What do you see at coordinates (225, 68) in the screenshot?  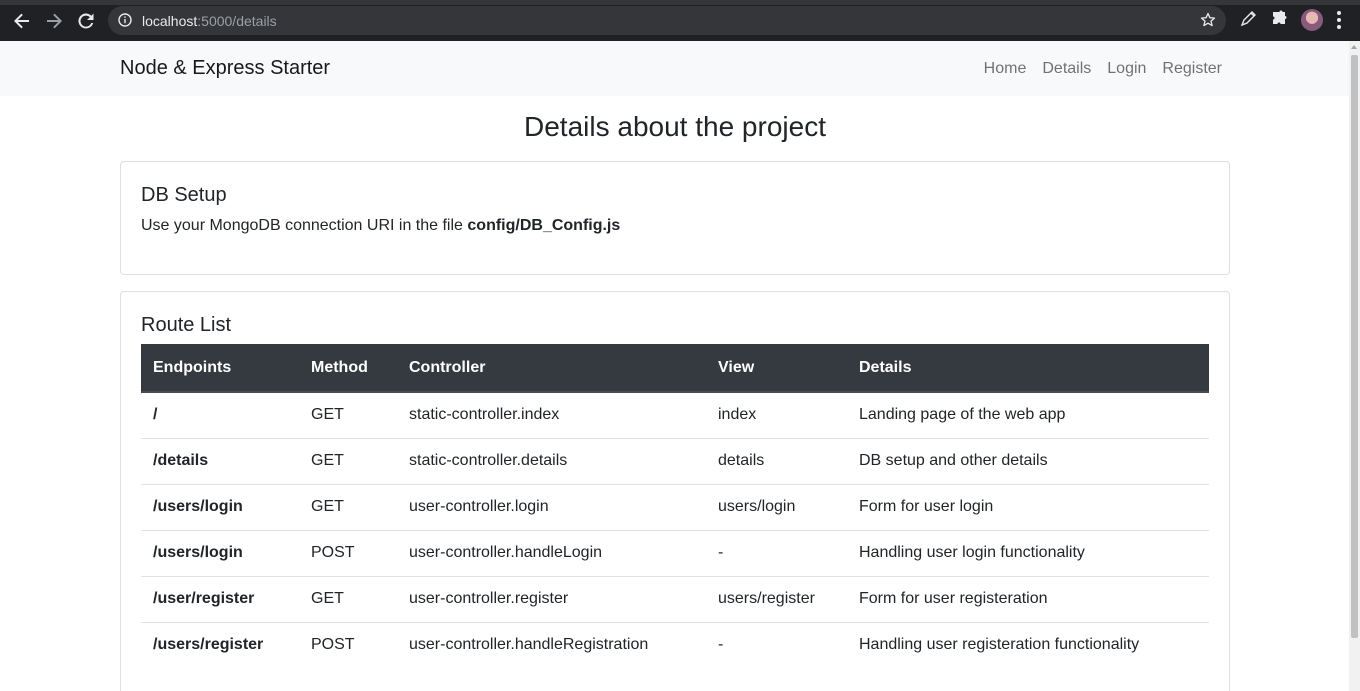 I see `navbar-brand: Node & Express Starter` at bounding box center [225, 68].